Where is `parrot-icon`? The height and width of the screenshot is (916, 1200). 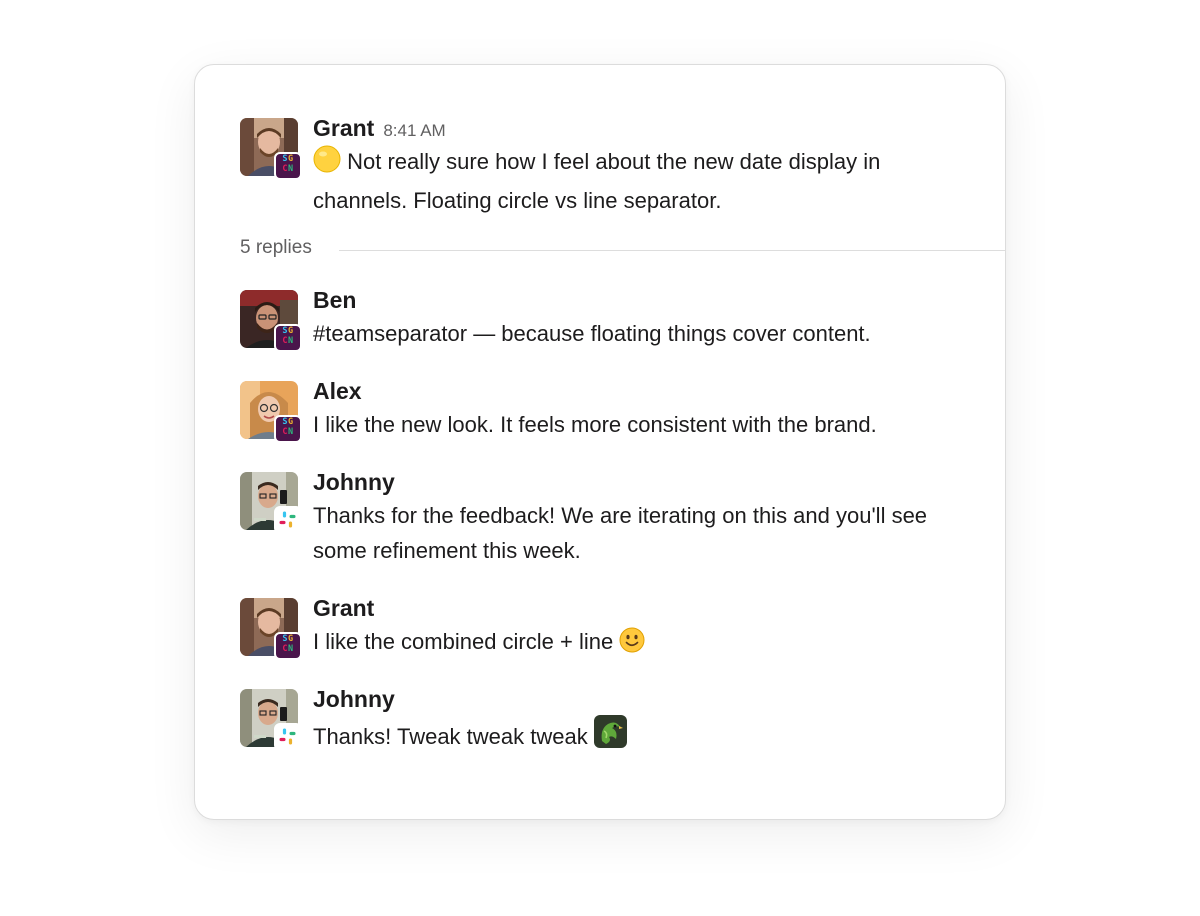
parrot-icon is located at coordinates (610, 736).